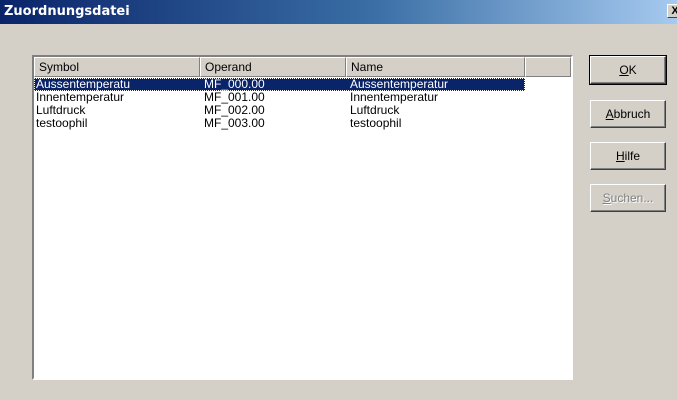 The height and width of the screenshot is (400, 677). Describe the element at coordinates (62, 123) in the screenshot. I see `cell-symbol: testoophil` at that location.